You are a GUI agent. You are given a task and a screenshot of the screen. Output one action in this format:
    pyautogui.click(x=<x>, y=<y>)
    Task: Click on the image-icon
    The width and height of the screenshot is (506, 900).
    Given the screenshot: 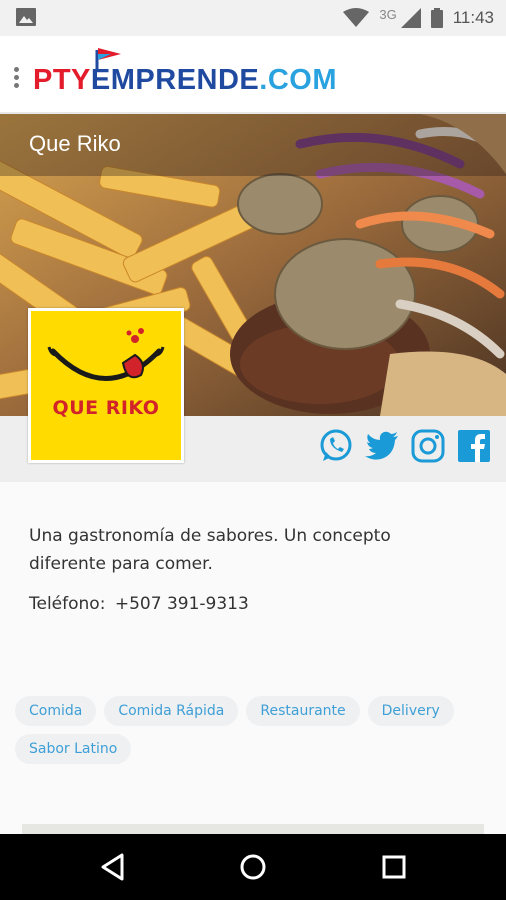 What is the action you would take?
    pyautogui.click(x=26, y=17)
    